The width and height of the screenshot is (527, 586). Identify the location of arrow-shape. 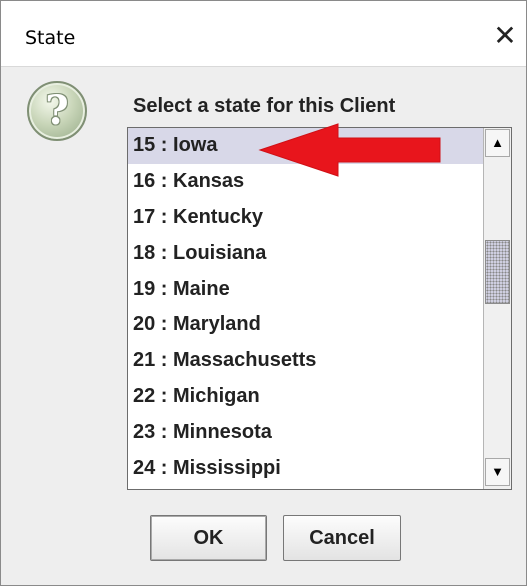
(349, 150).